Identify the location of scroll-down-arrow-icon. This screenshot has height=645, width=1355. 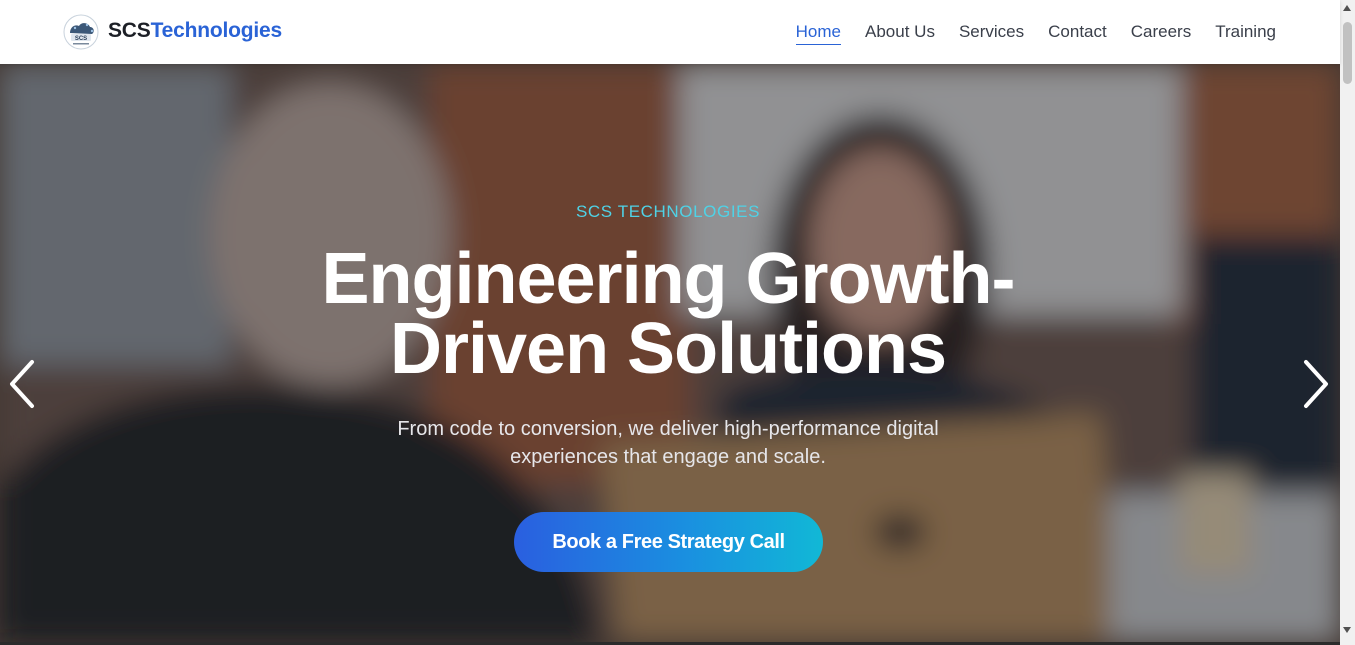
(1347, 630).